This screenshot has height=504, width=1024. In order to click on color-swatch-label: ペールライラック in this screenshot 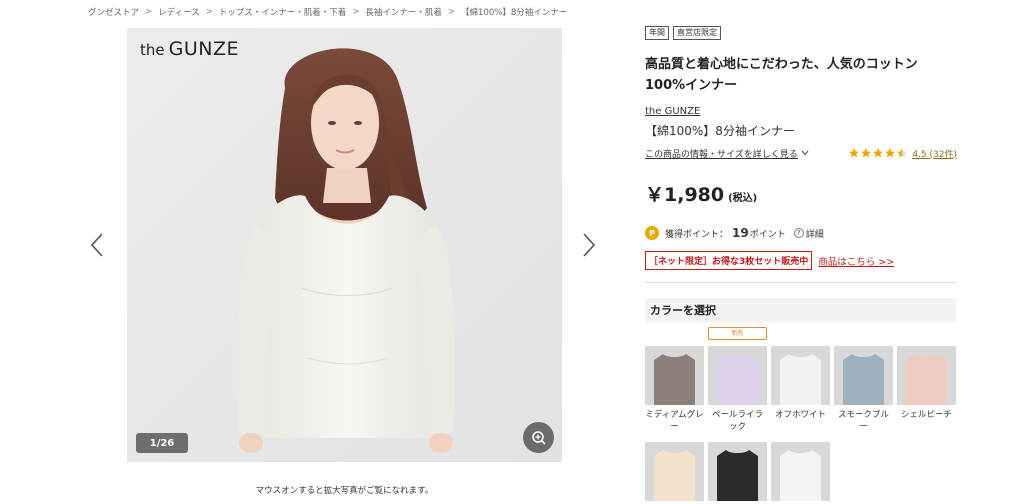, I will do `click(737, 421)`.